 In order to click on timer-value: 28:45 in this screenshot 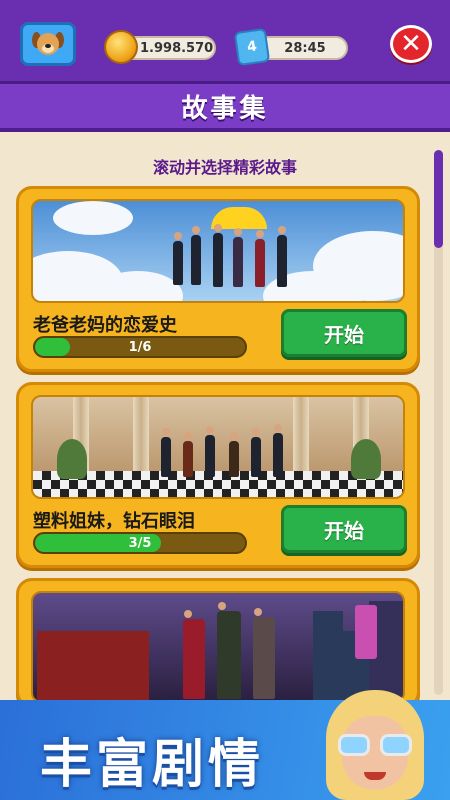, I will do `click(305, 48)`.